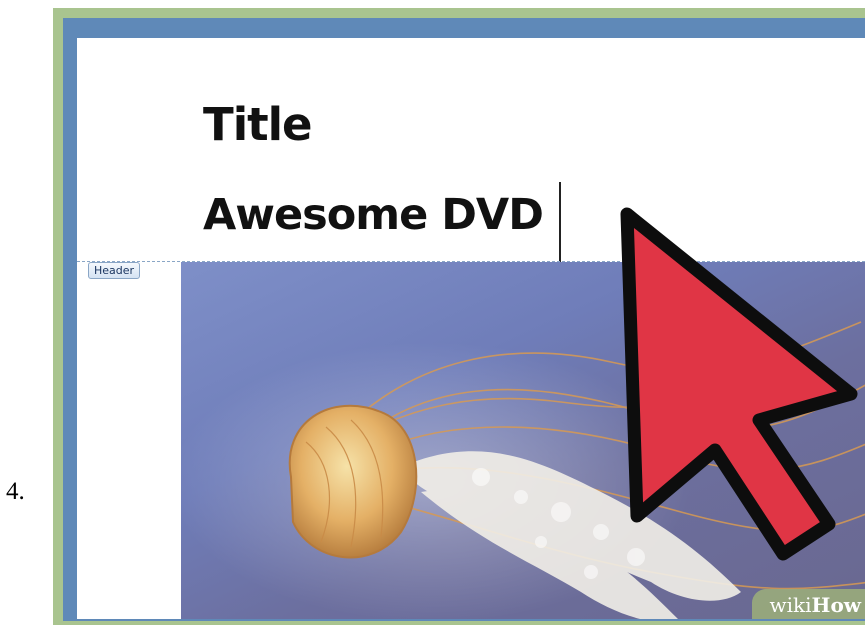  I want to click on document-title: Title, so click(258, 124).